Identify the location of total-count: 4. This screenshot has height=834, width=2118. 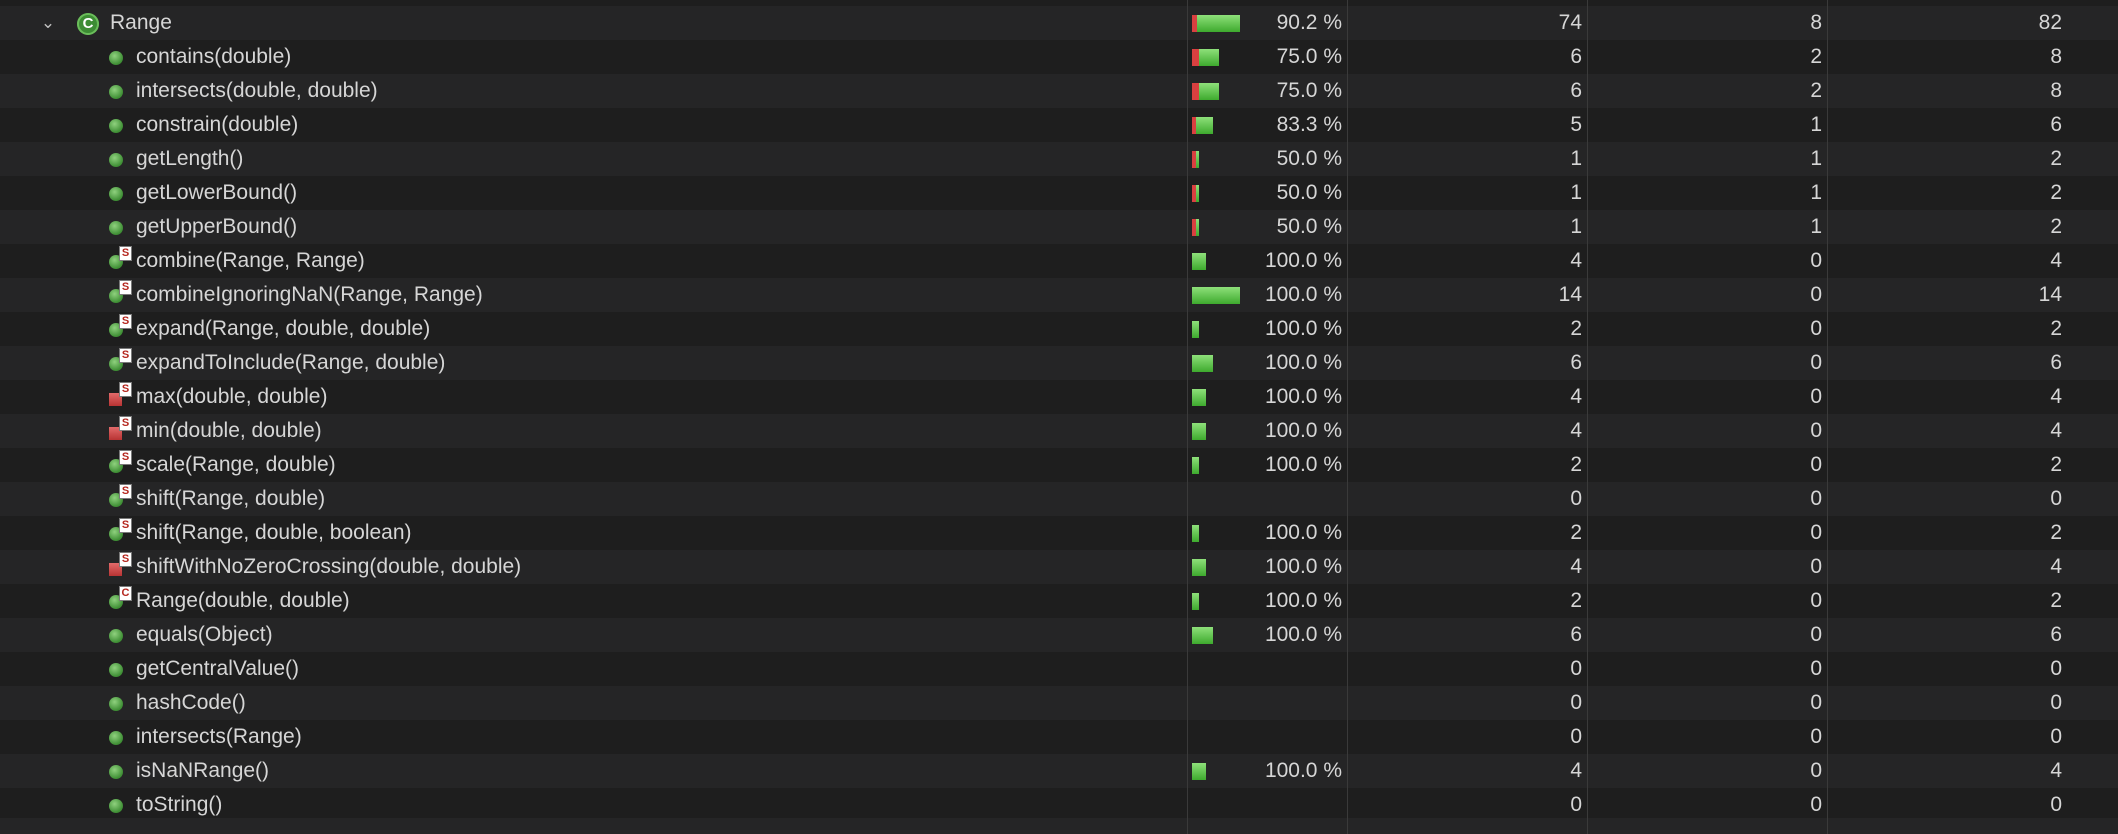
(2056, 770).